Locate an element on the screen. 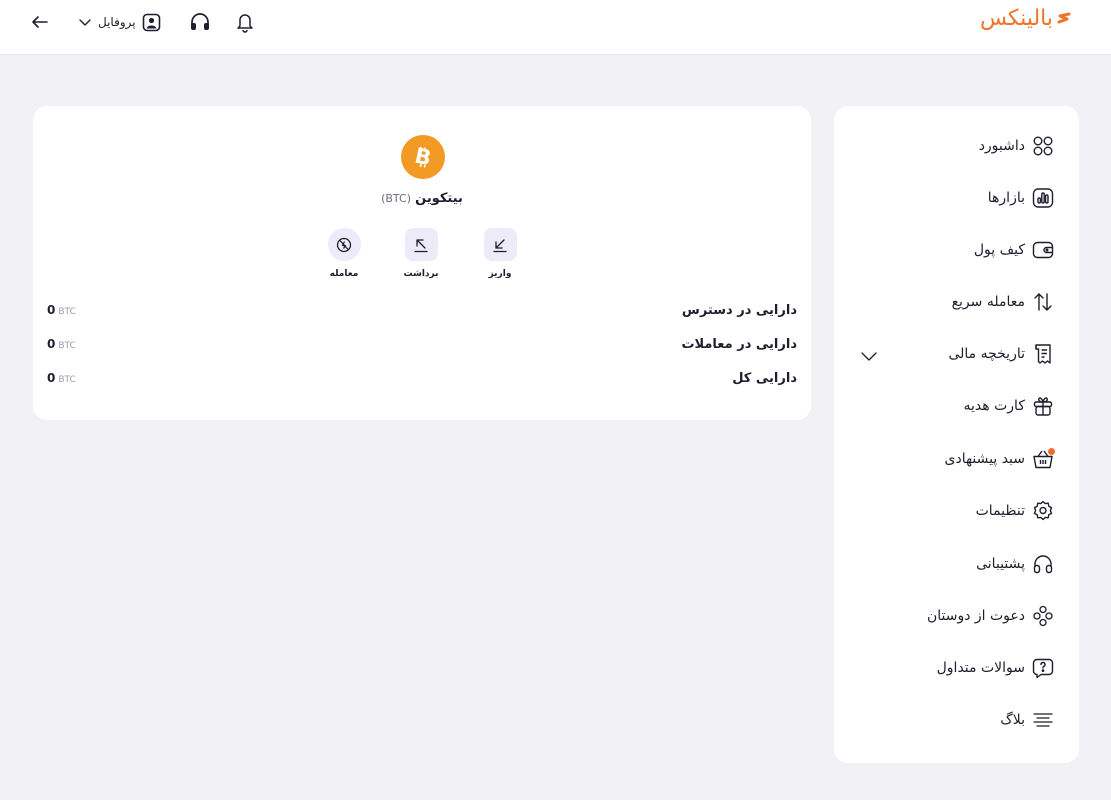  withdraw-arrow-icon is located at coordinates (421, 244).